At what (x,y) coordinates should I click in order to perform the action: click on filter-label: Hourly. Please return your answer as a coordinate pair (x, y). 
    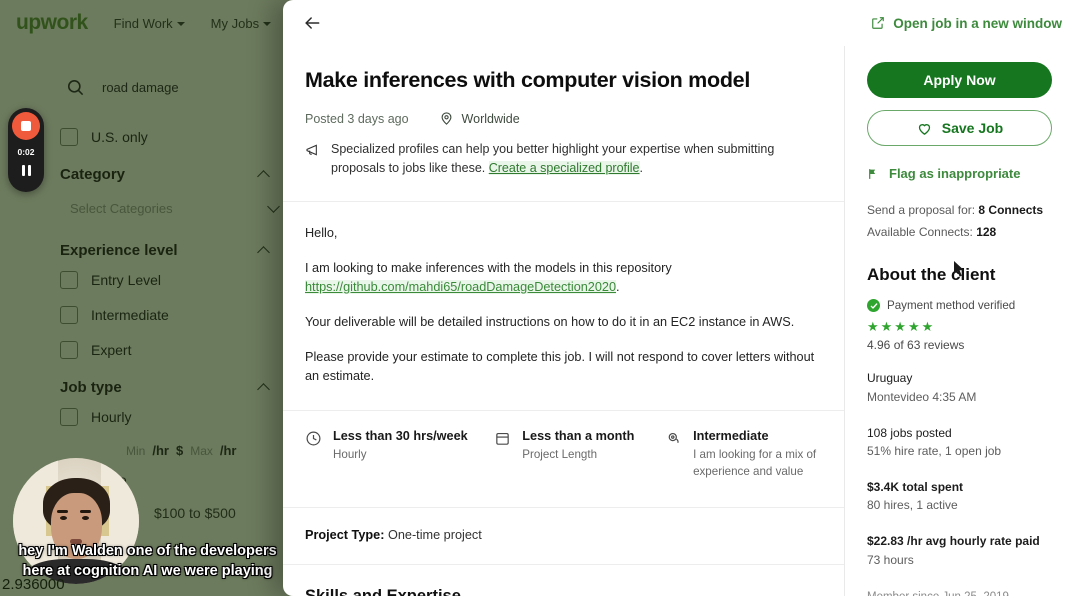
    Looking at the image, I should click on (111, 417).